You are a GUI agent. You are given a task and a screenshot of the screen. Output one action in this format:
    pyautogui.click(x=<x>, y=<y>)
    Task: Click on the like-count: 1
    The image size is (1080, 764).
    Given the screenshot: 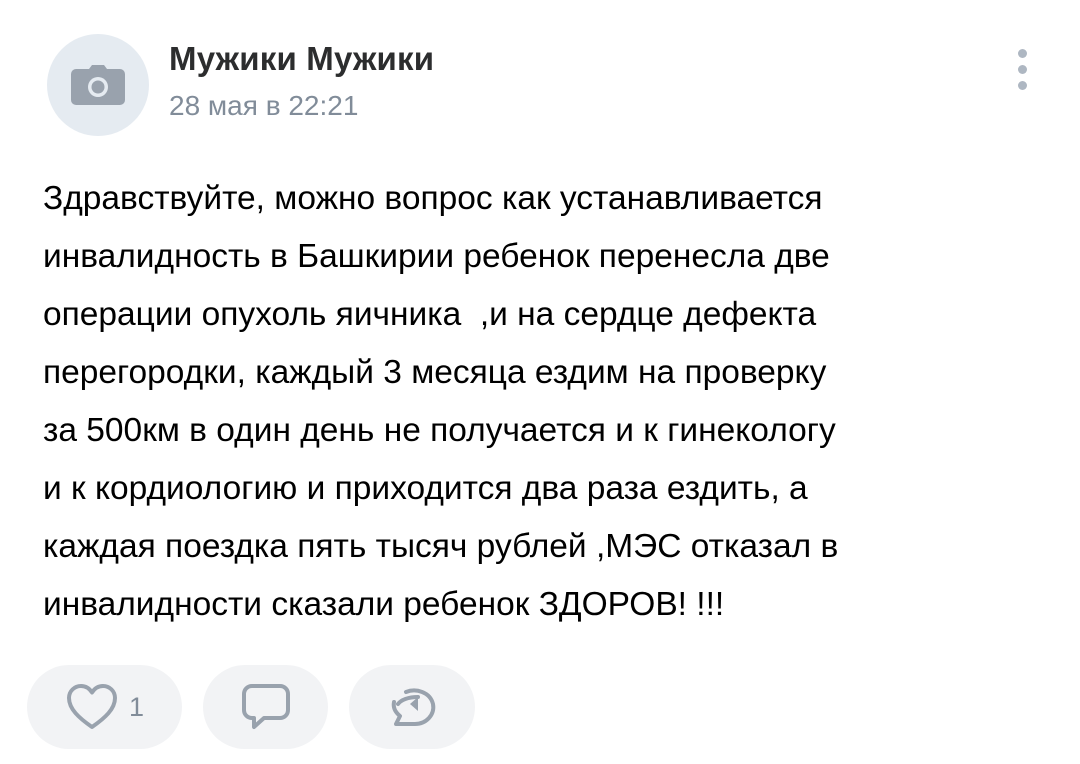 What is the action you would take?
    pyautogui.click(x=136, y=706)
    